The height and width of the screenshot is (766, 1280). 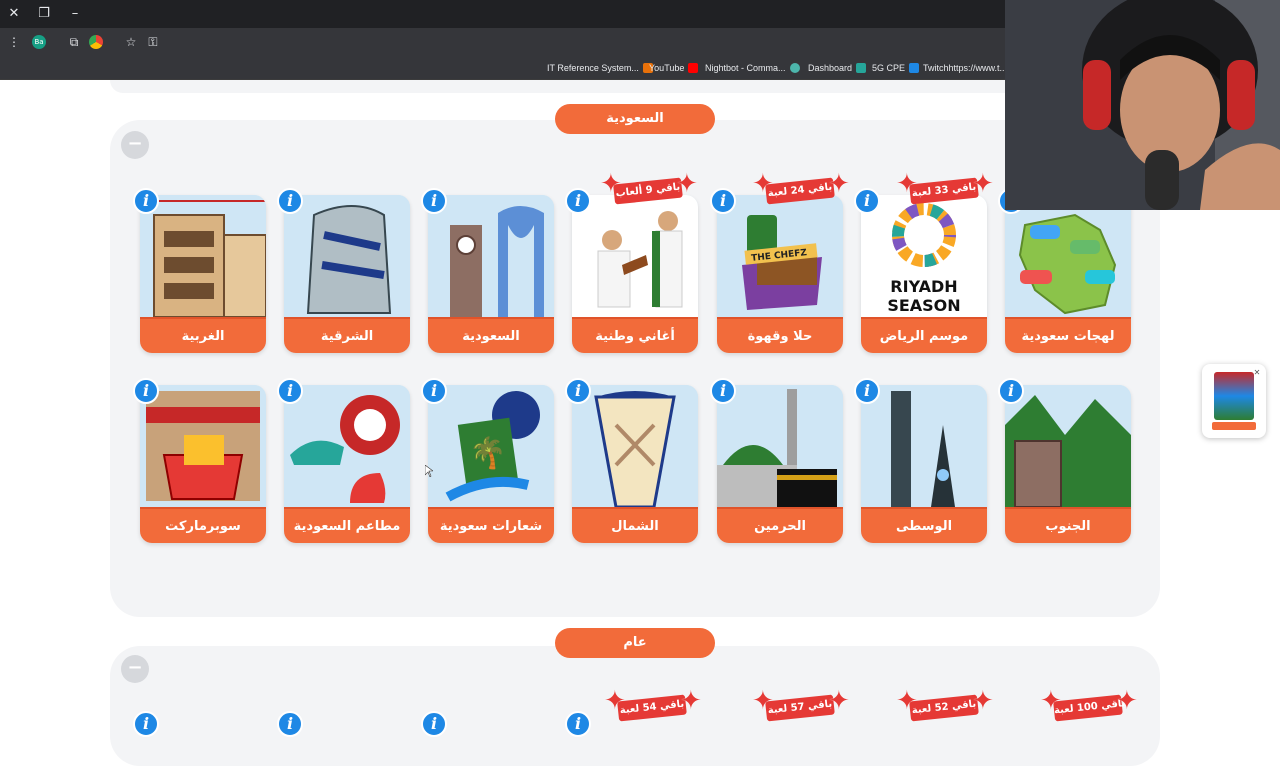 What do you see at coordinates (44, 14) in the screenshot?
I see `restore-window-icon: ❐` at bounding box center [44, 14].